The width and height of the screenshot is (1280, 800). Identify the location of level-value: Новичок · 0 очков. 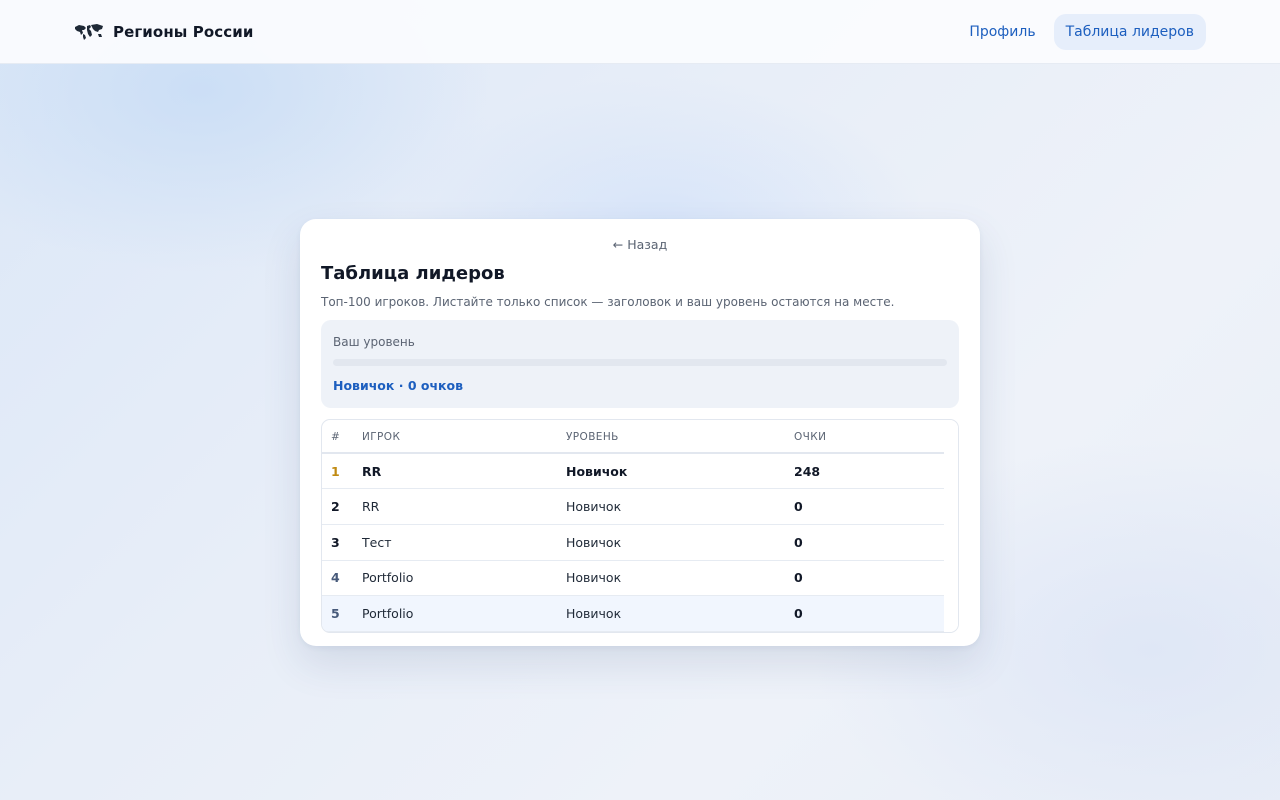
(398, 385).